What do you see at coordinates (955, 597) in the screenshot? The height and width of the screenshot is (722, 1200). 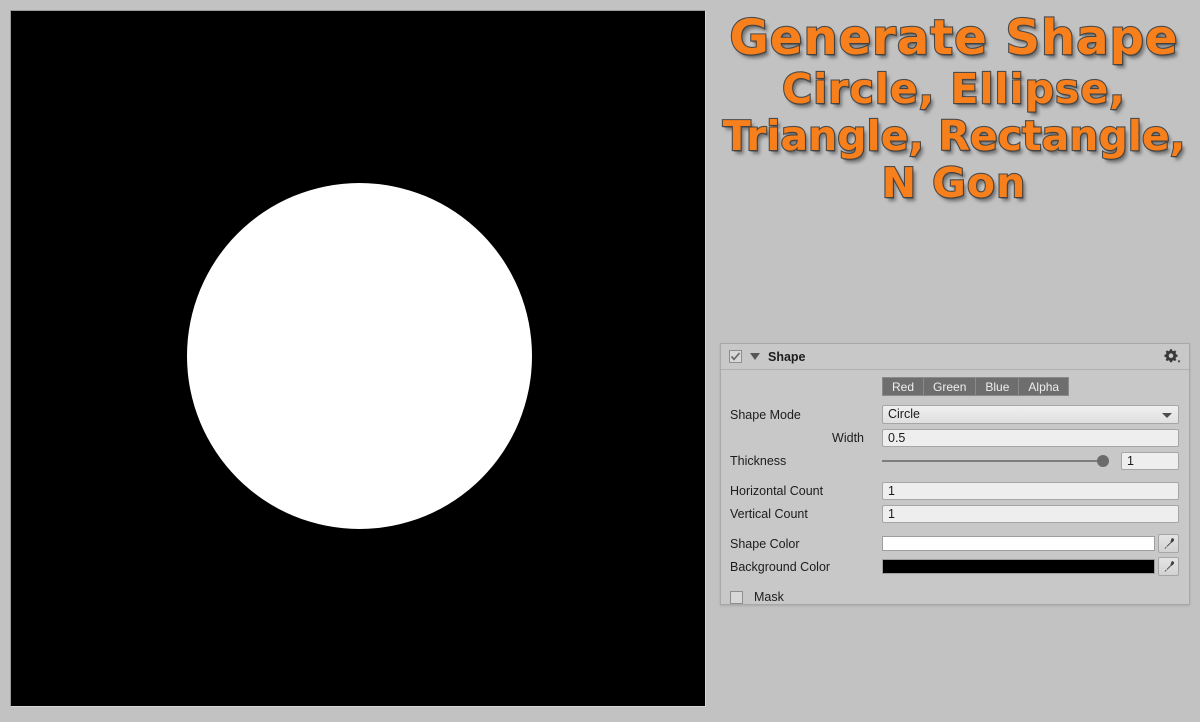 I see `row-mask: Mask` at bounding box center [955, 597].